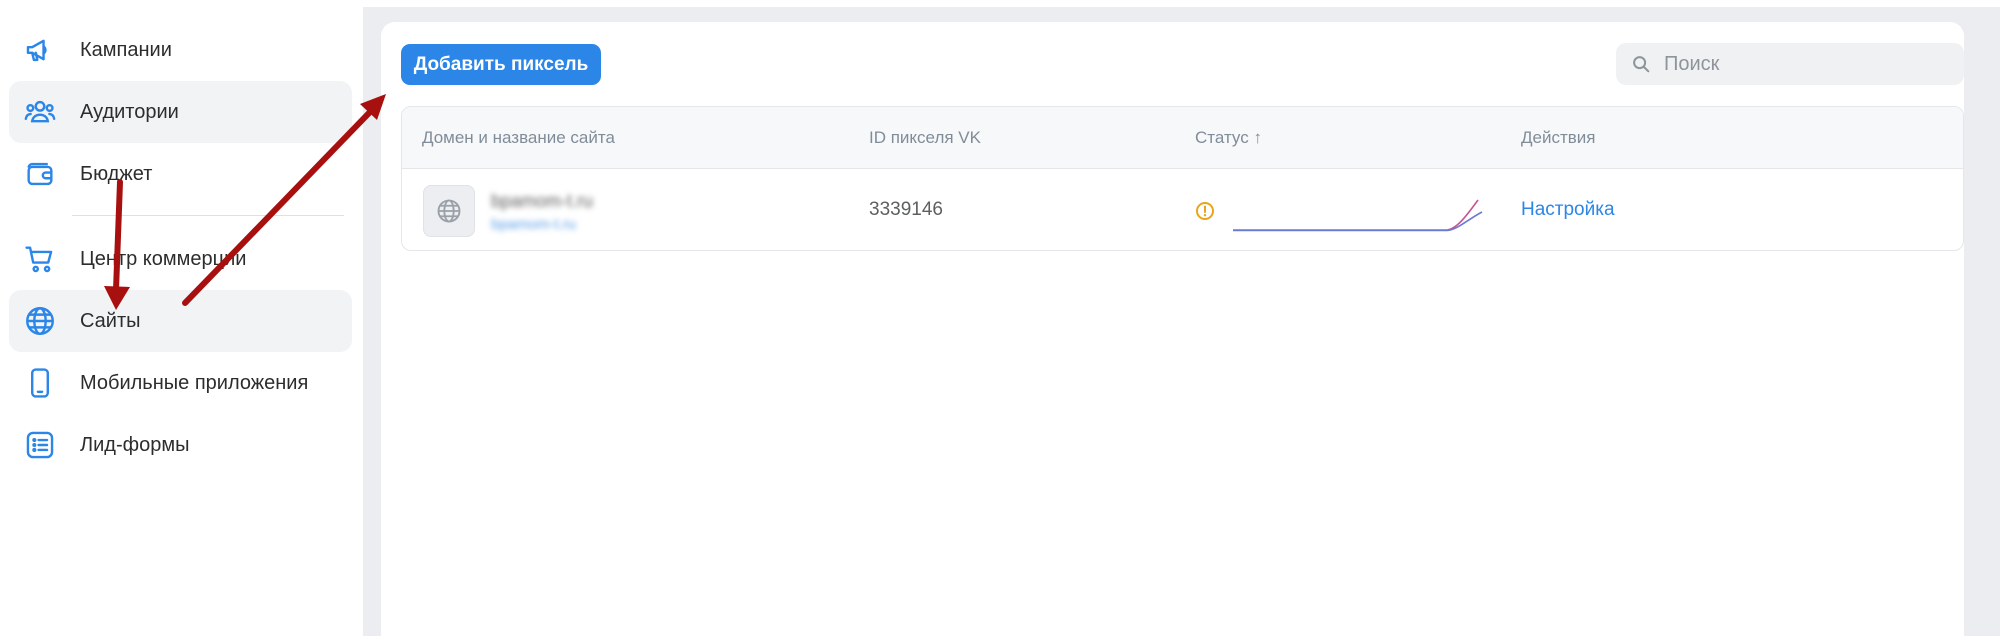 The height and width of the screenshot is (636, 2000). Describe the element at coordinates (906, 209) in the screenshot. I see `pixel-id: 3339146` at that location.